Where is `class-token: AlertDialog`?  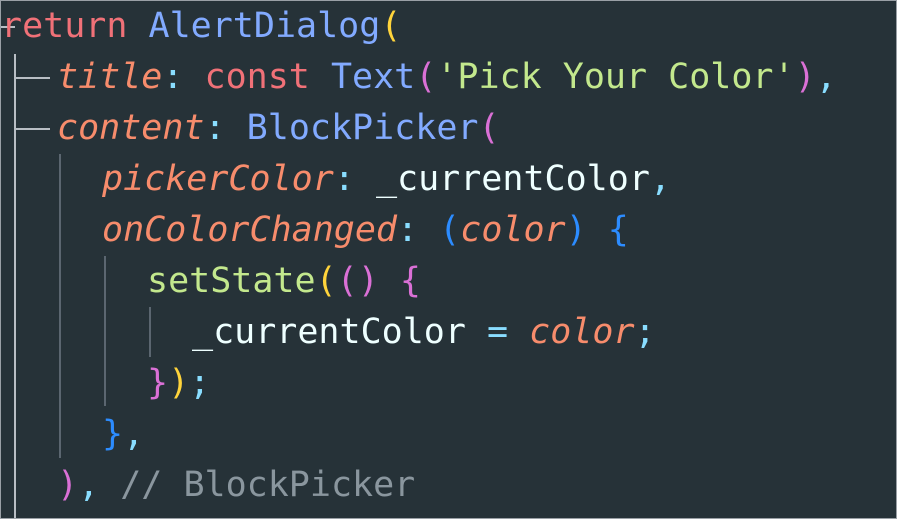
class-token: AlertDialog is located at coordinates (264, 26).